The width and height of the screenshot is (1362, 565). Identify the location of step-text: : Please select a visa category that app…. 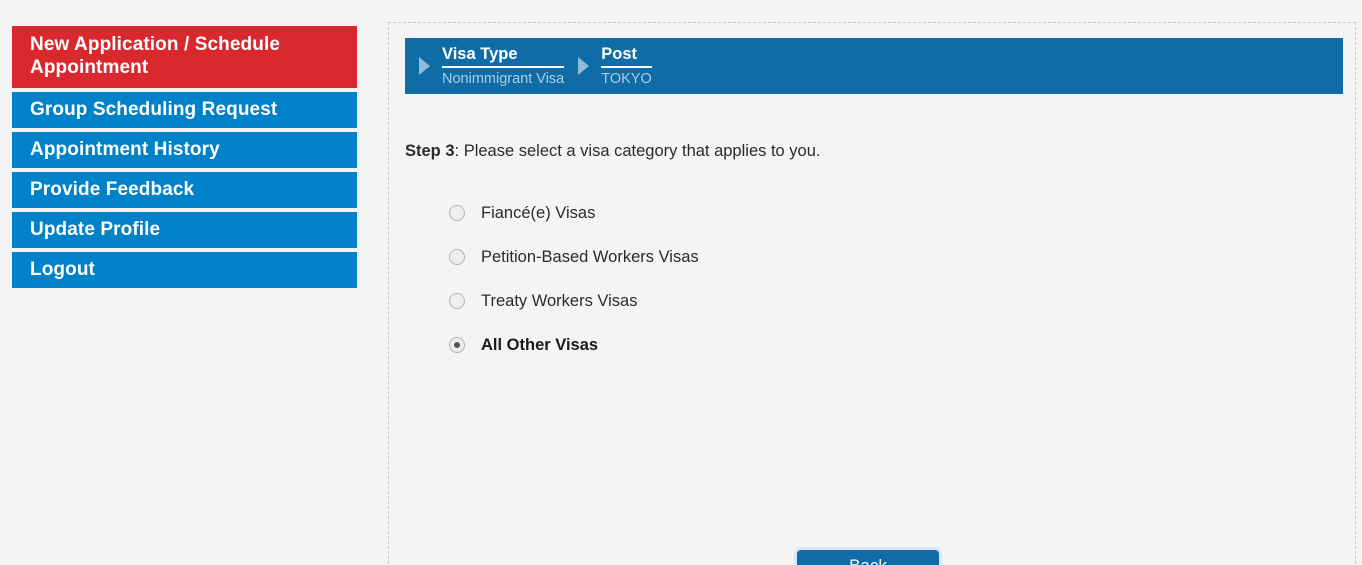
(637, 151).